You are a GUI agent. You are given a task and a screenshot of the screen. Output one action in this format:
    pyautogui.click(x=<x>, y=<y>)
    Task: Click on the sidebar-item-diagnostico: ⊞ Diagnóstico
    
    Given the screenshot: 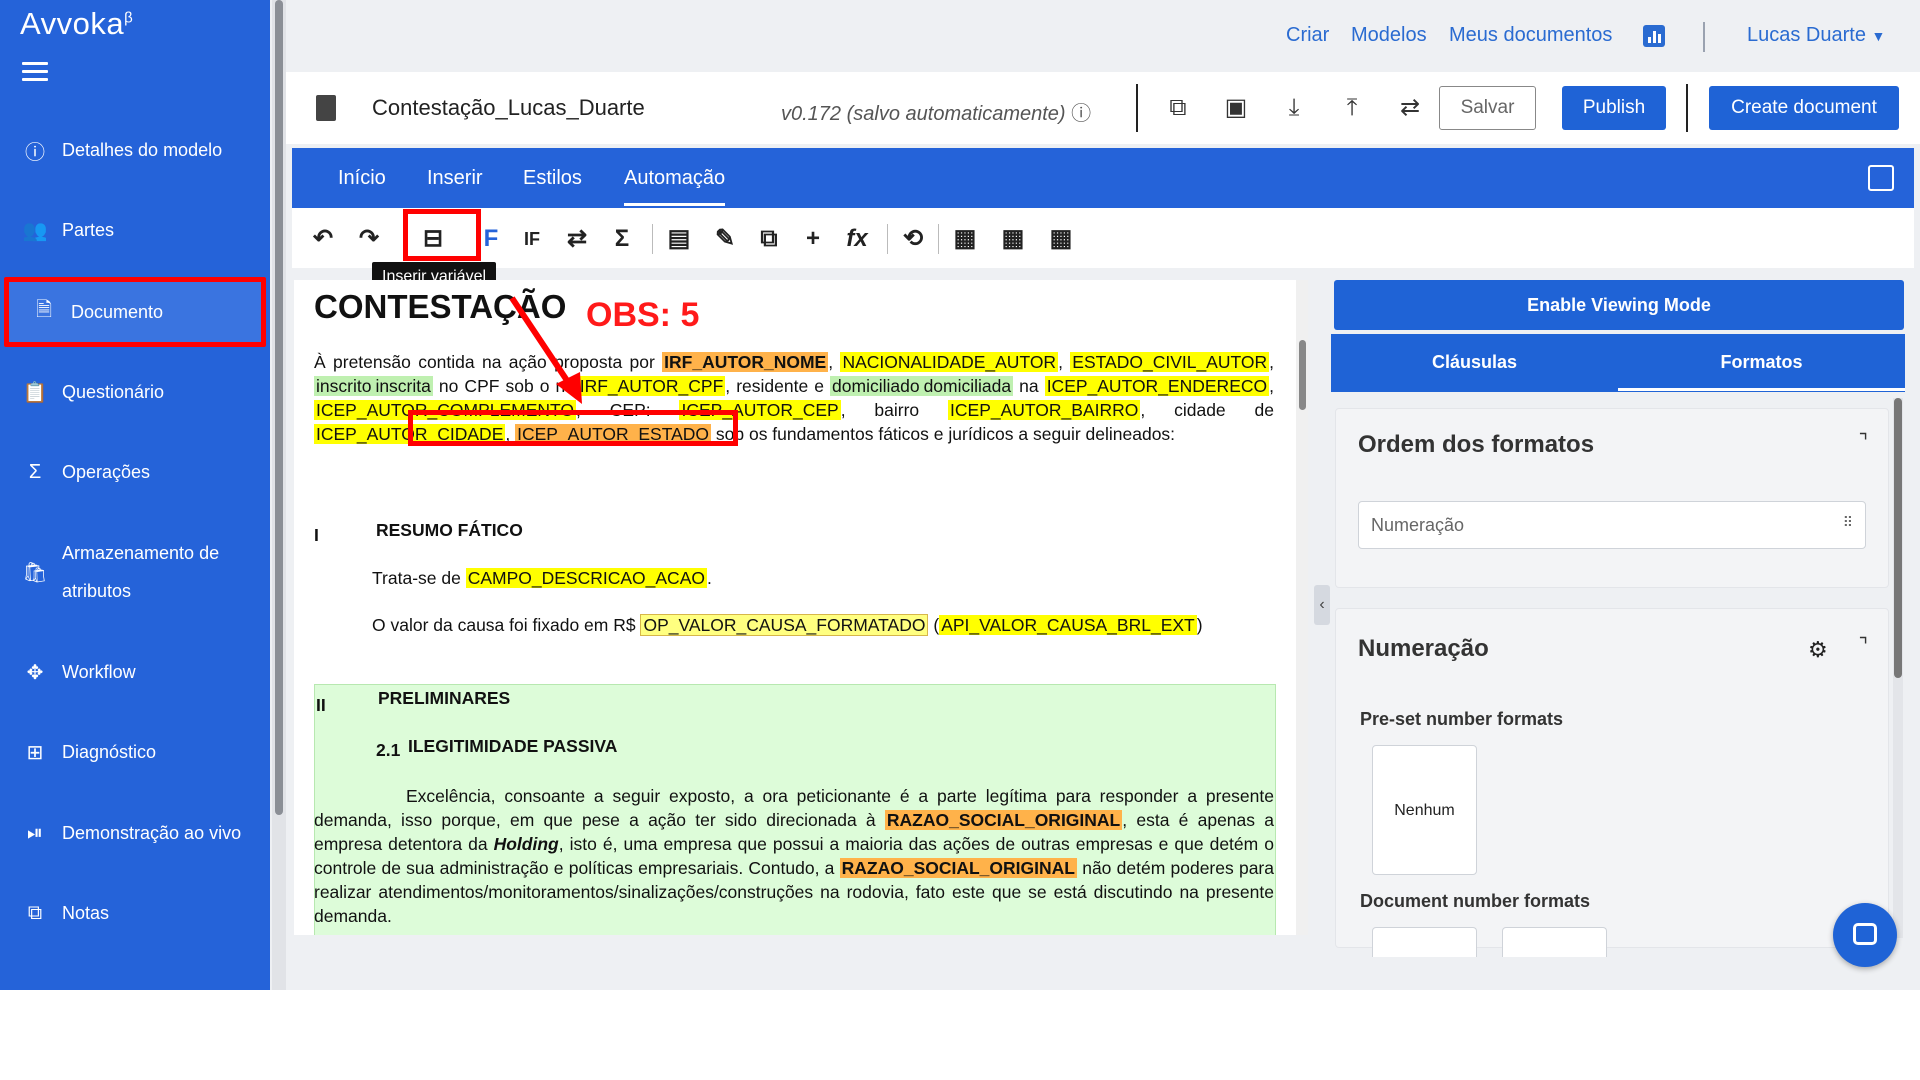 What is the action you would take?
    pyautogui.click(x=135, y=752)
    